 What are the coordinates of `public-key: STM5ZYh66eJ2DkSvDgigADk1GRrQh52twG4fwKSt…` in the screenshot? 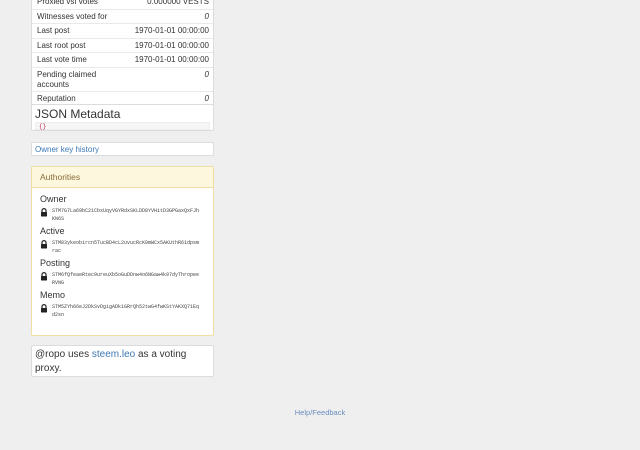 It's located at (126, 311).